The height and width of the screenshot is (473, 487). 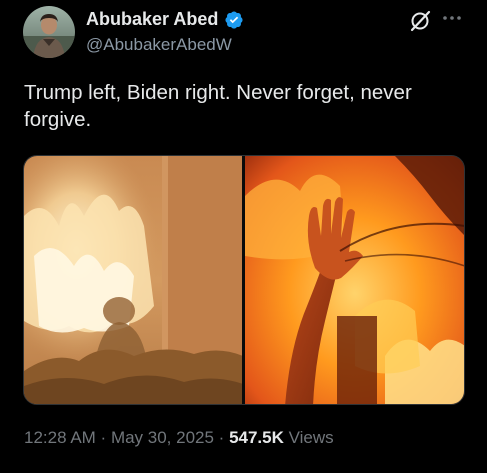 What do you see at coordinates (308, 437) in the screenshot?
I see `views-label: Views` at bounding box center [308, 437].